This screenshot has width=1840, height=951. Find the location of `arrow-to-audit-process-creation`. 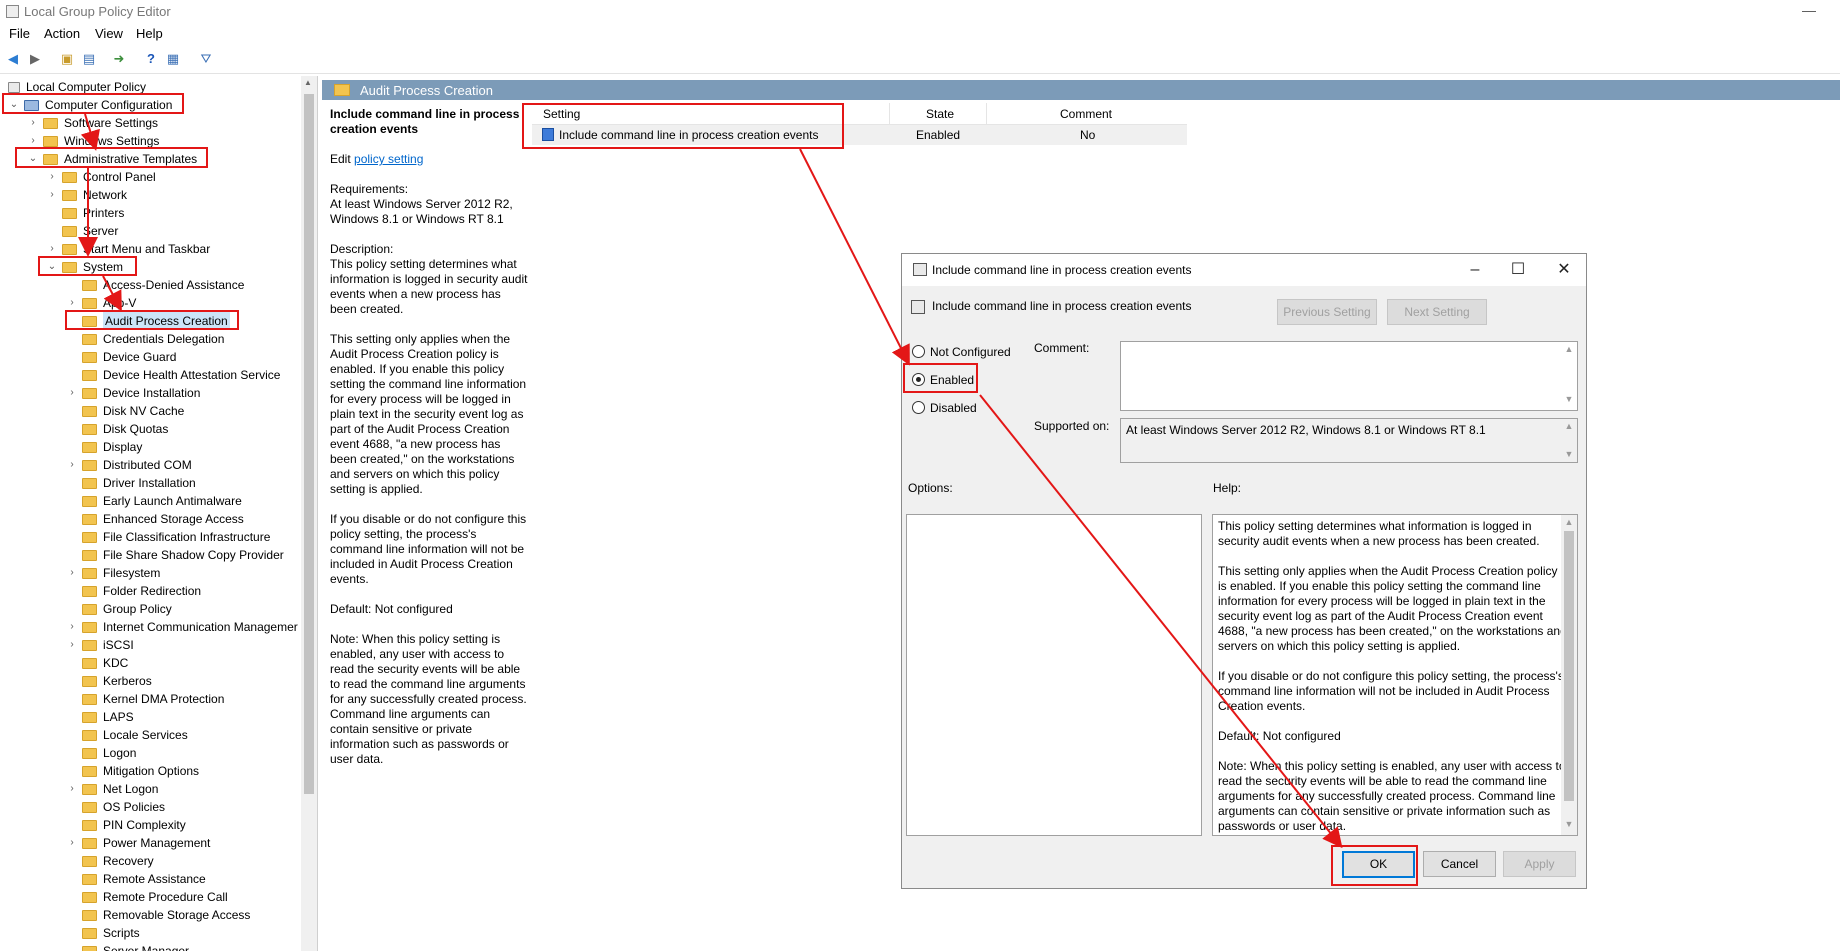

arrow-to-audit-process-creation is located at coordinates (112, 293).